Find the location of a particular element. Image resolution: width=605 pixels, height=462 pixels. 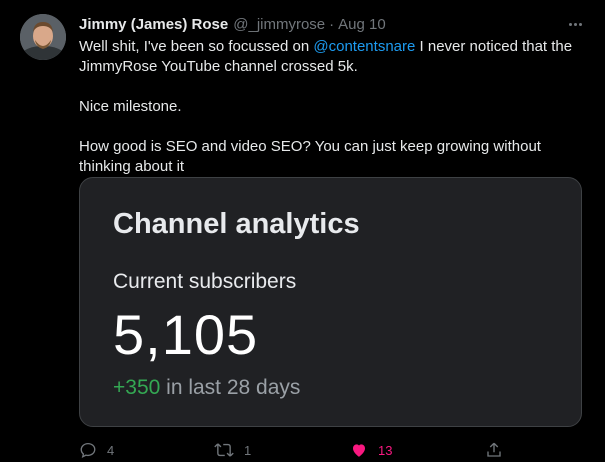

mention-link: @contentsnare is located at coordinates (364, 46).